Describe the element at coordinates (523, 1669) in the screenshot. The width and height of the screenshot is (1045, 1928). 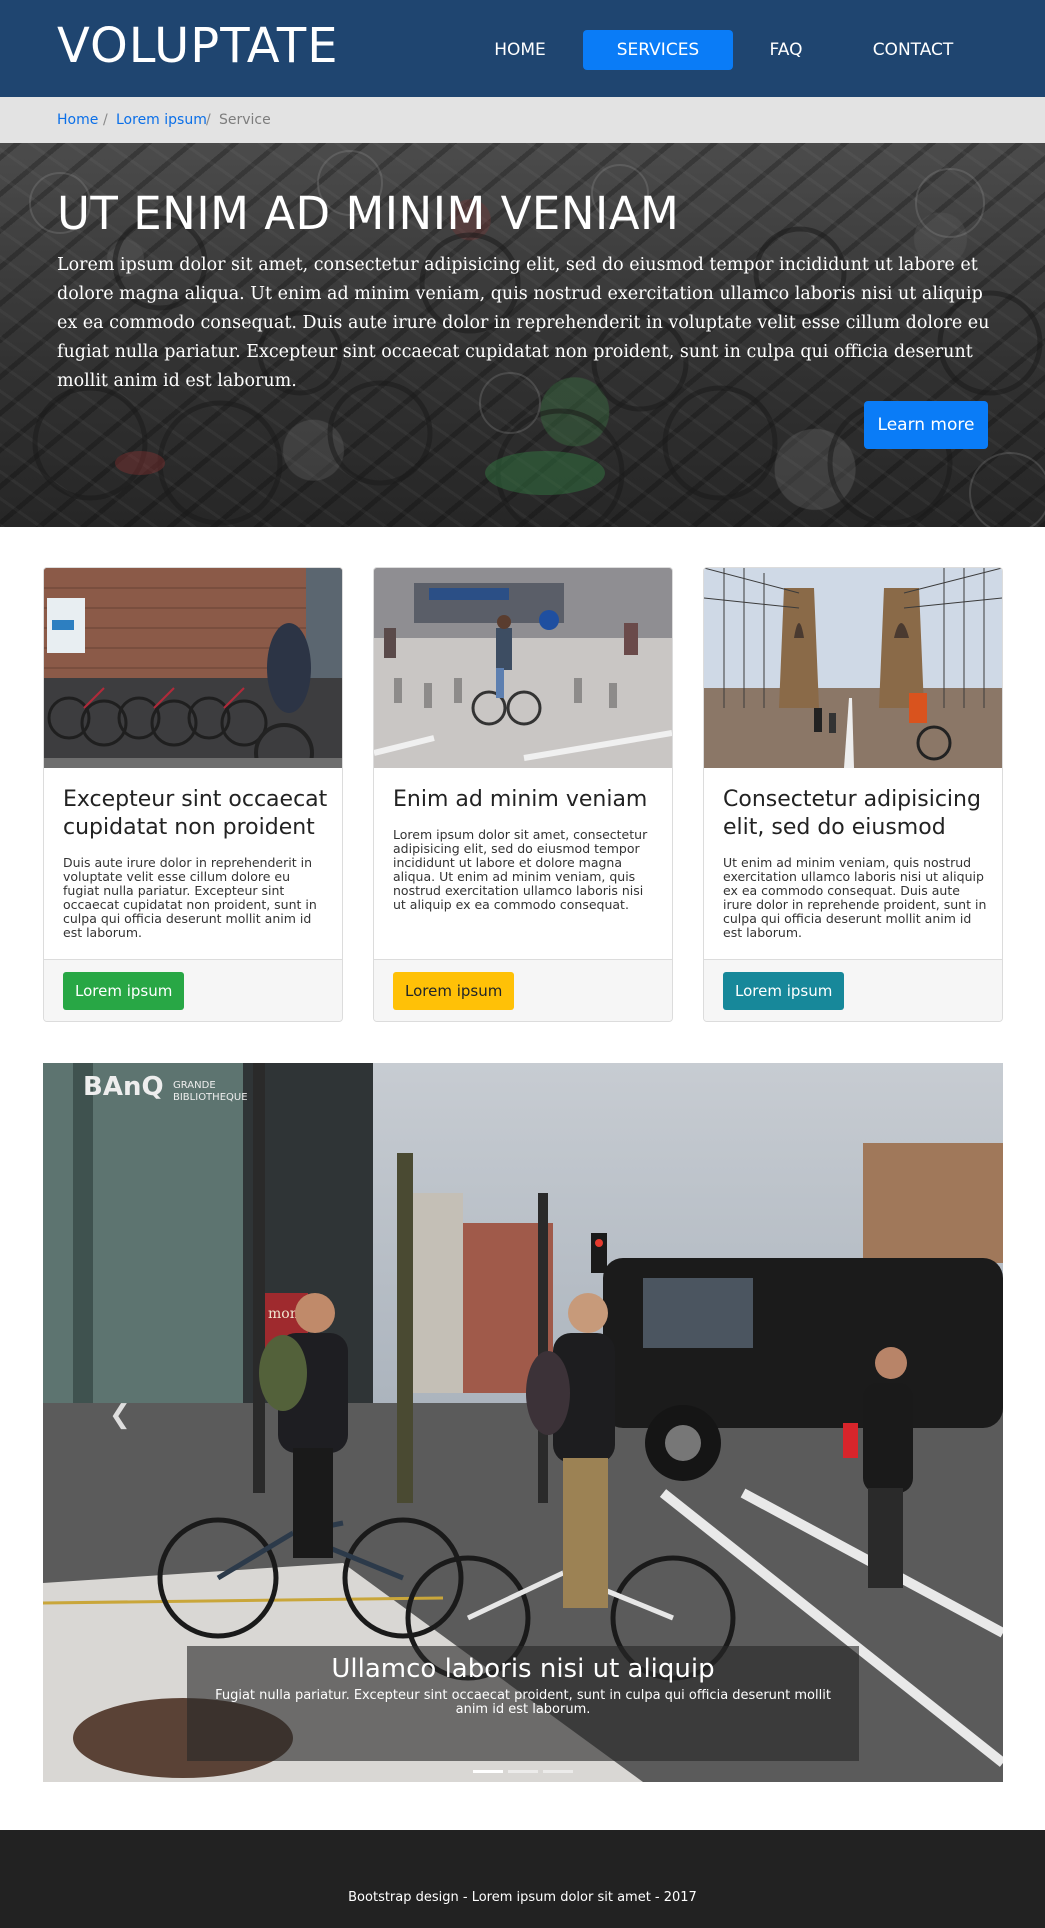
I see `caption-title: Ullamco laboris nisi ut aliquip` at that location.